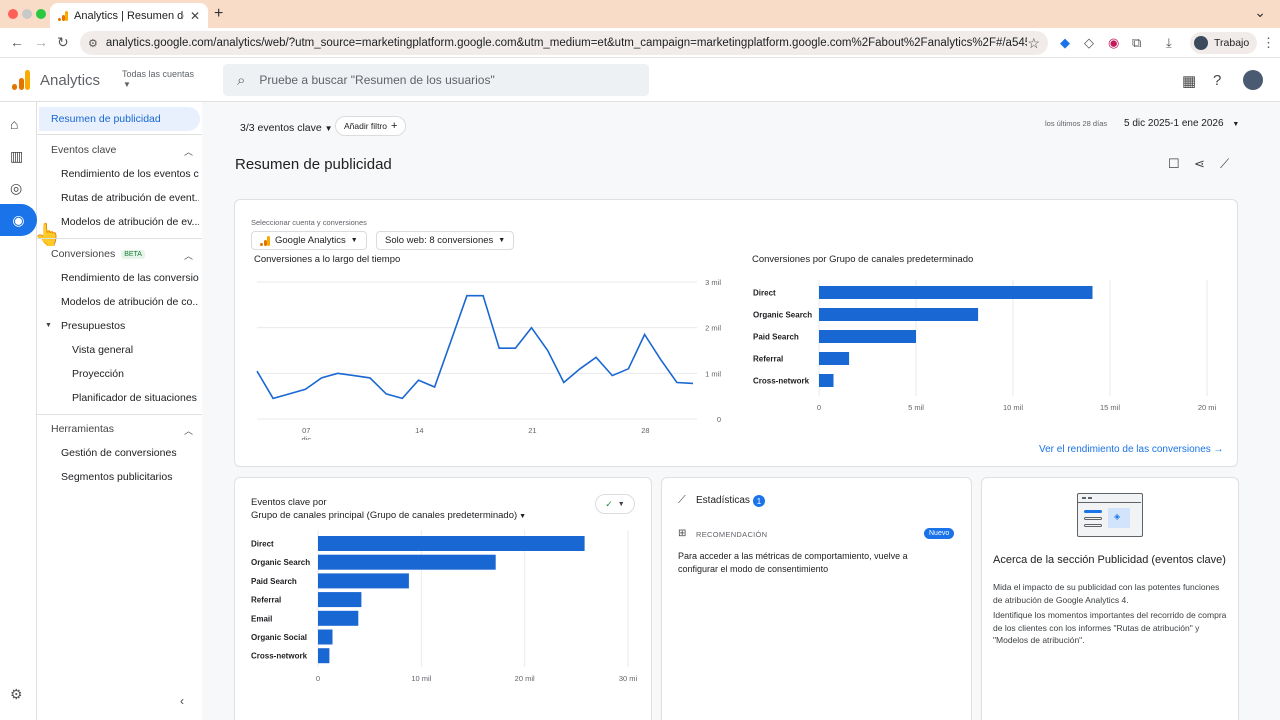 The height and width of the screenshot is (720, 1280). What do you see at coordinates (83, 150) in the screenshot?
I see `sidebar-section-key-events: Eventos clave` at bounding box center [83, 150].